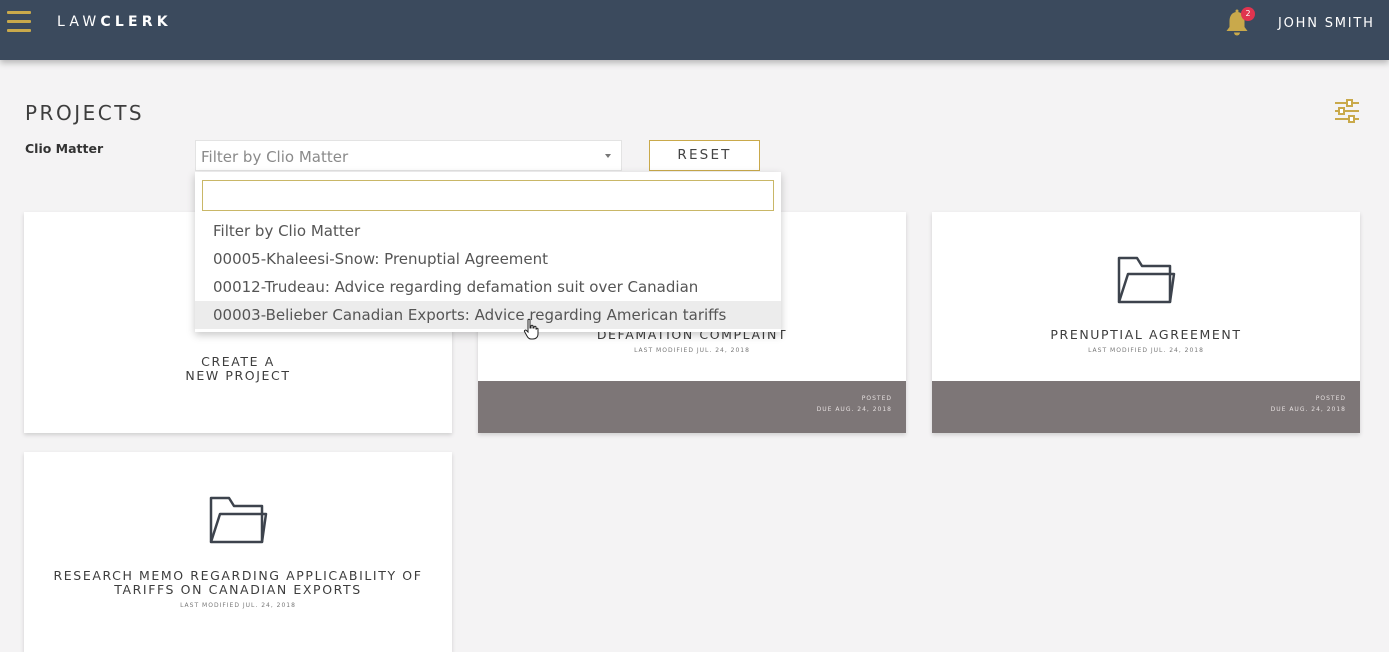  What do you see at coordinates (238, 361) in the screenshot?
I see `create-project-line1: CREATE A` at bounding box center [238, 361].